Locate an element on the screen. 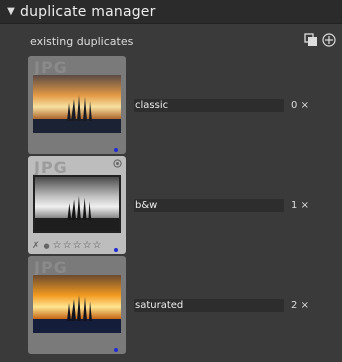  version-name-field: saturated is located at coordinates (209, 305).